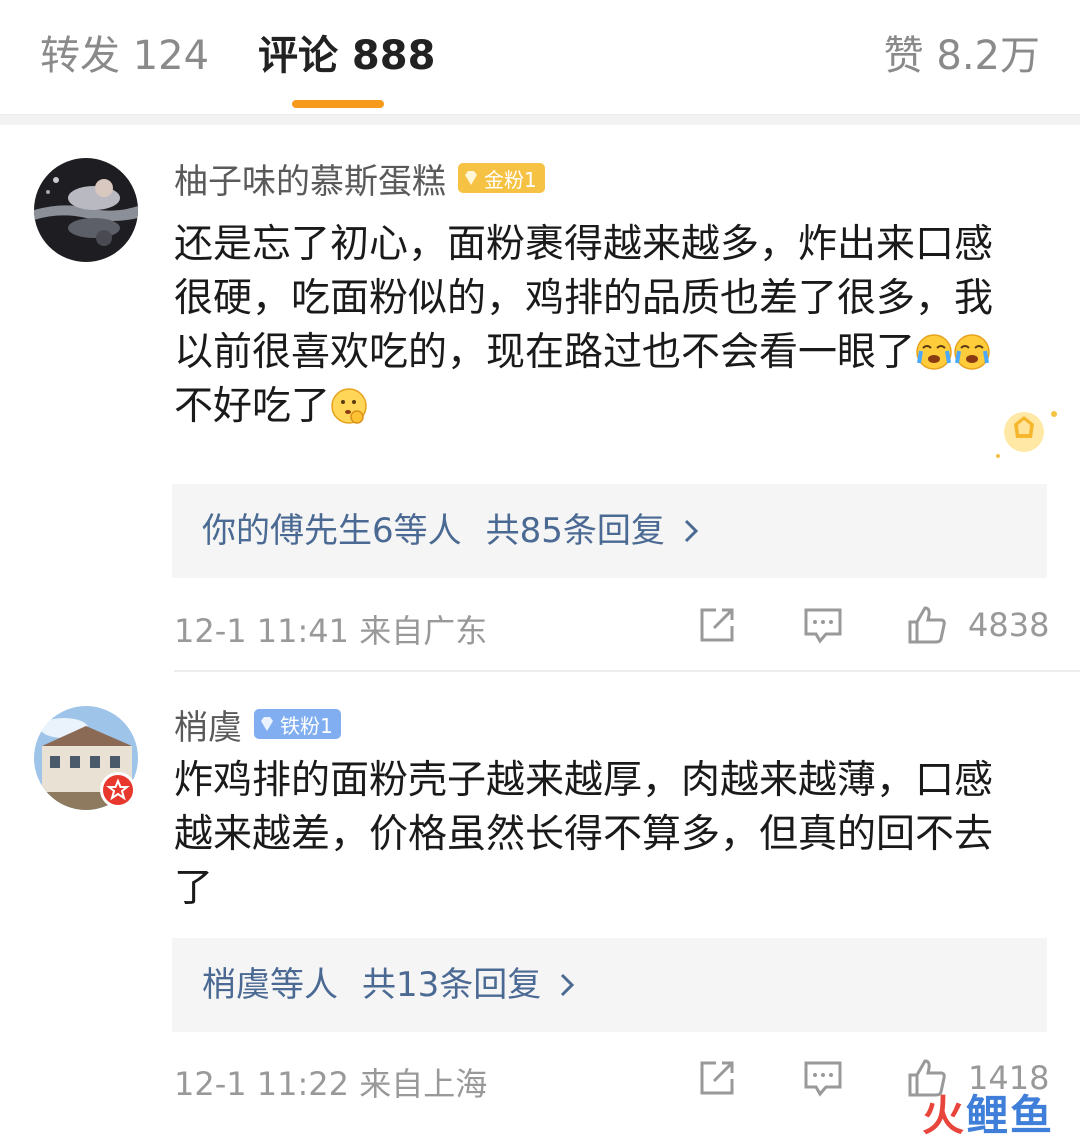 This screenshot has height=1143, width=1080. What do you see at coordinates (510, 179) in the screenshot?
I see `badge-label: 金粉1` at bounding box center [510, 179].